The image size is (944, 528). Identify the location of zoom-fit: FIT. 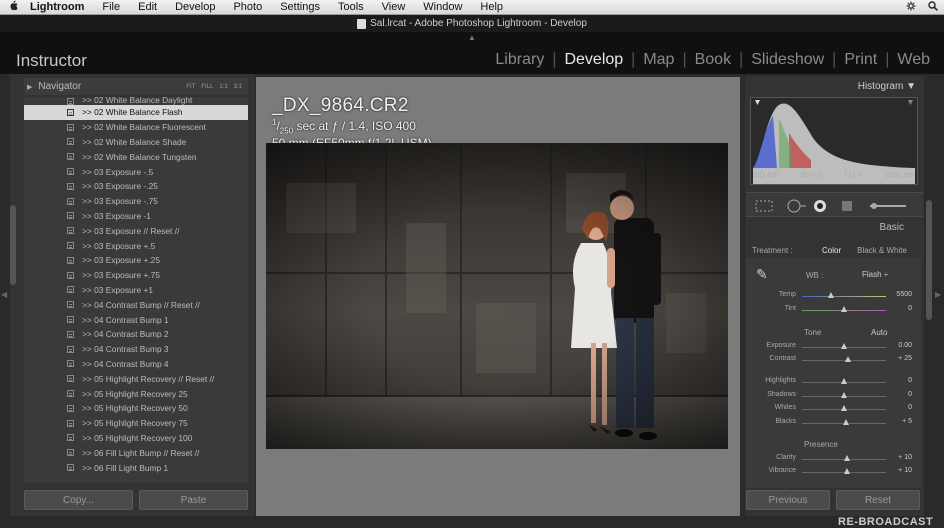
(190, 87).